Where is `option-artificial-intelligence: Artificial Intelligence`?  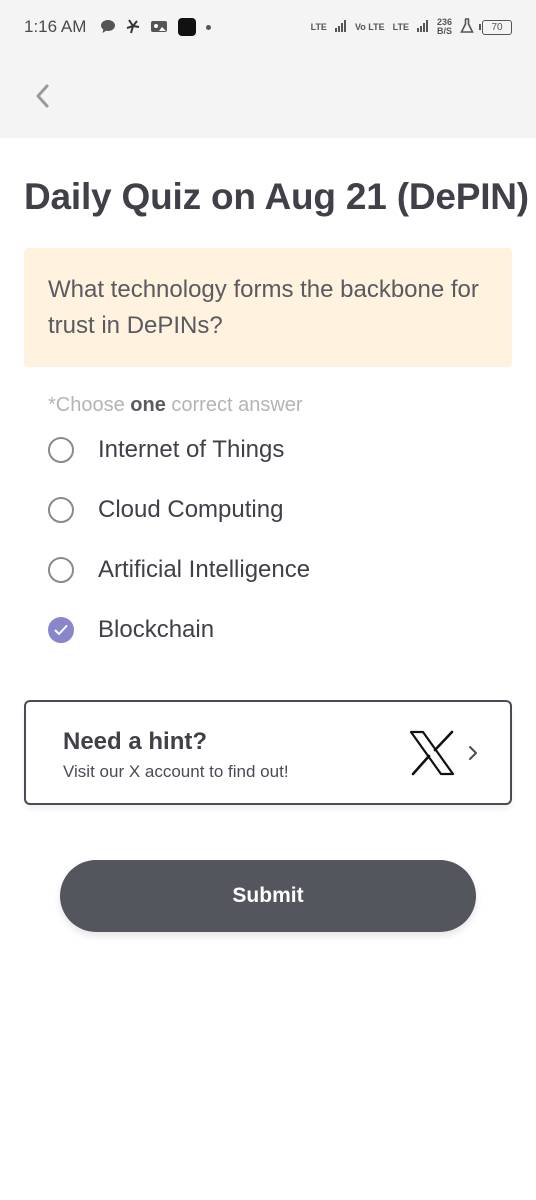 option-artificial-intelligence: Artificial Intelligence is located at coordinates (268, 570).